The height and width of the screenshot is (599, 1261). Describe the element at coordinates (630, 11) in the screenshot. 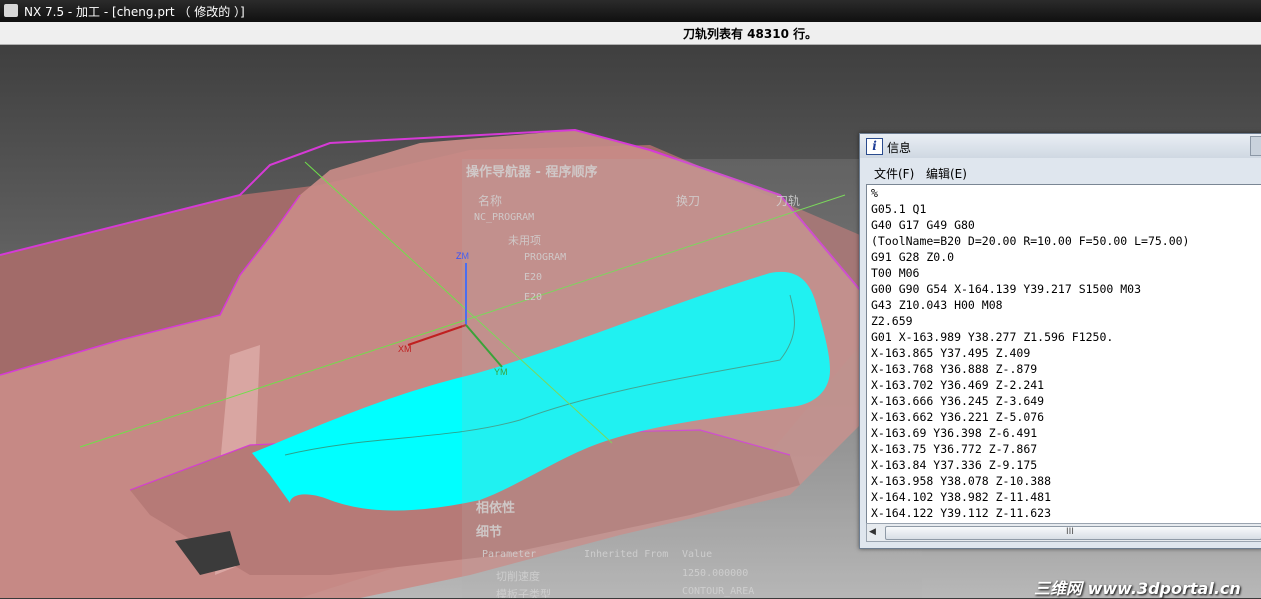

I see `title-bar: NX 7.5 - 加工 - [cheng.prt （ 修改的 ）]` at that location.